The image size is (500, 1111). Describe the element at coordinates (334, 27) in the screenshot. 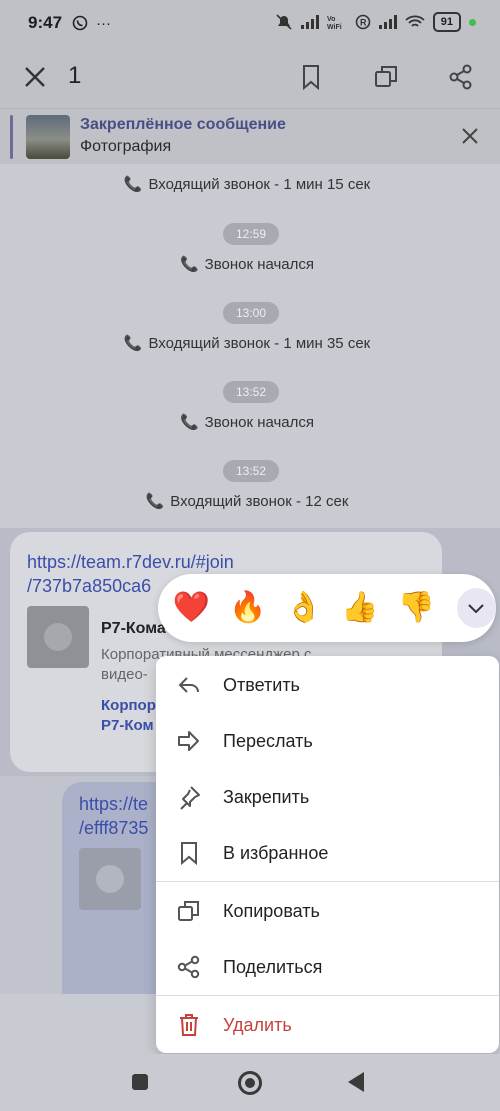

I see `svg-text: WiFi` at that location.